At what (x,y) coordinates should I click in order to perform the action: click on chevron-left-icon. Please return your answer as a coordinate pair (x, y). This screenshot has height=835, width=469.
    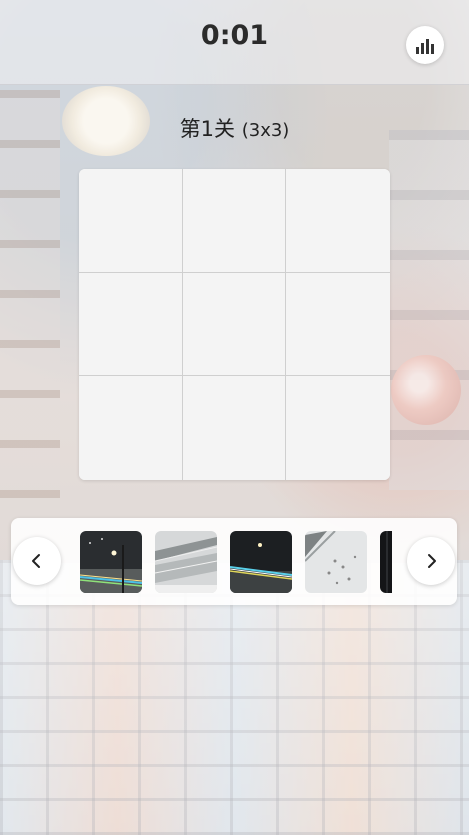
    Looking at the image, I should click on (36, 561).